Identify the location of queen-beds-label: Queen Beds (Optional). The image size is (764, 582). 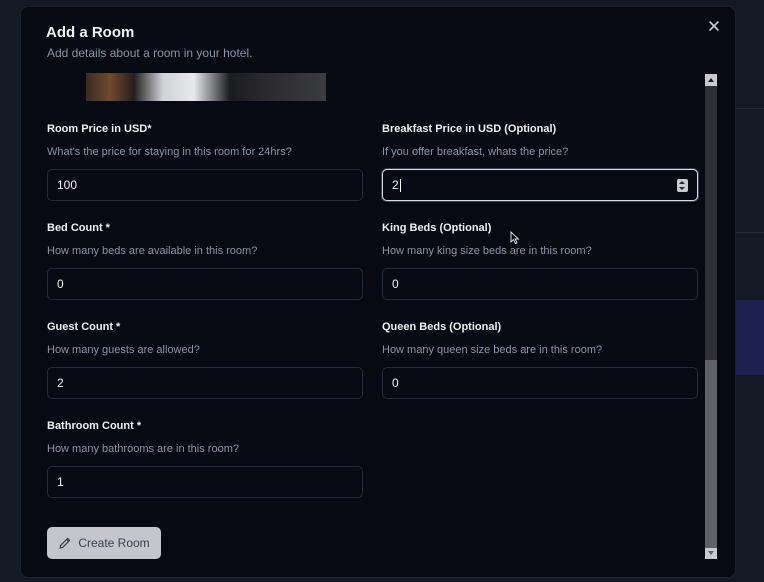
(442, 327).